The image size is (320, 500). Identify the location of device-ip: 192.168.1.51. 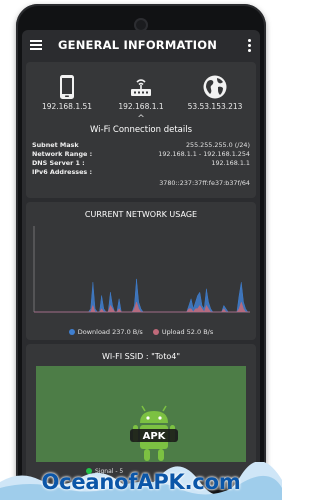
(67, 106).